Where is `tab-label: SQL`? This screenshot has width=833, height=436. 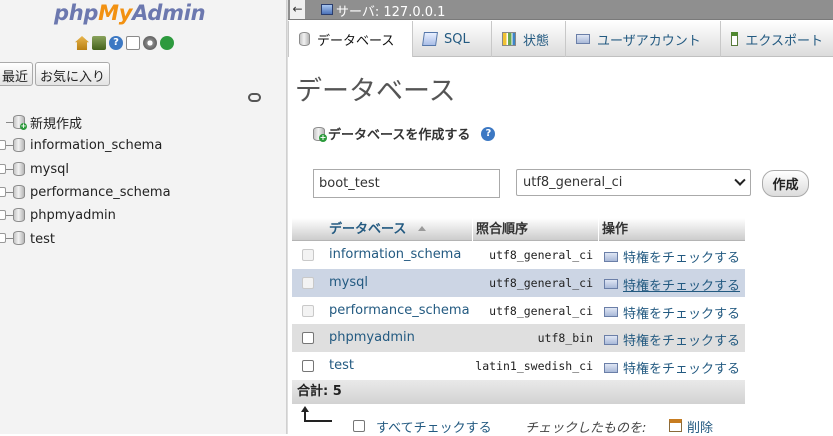 tab-label: SQL is located at coordinates (457, 39).